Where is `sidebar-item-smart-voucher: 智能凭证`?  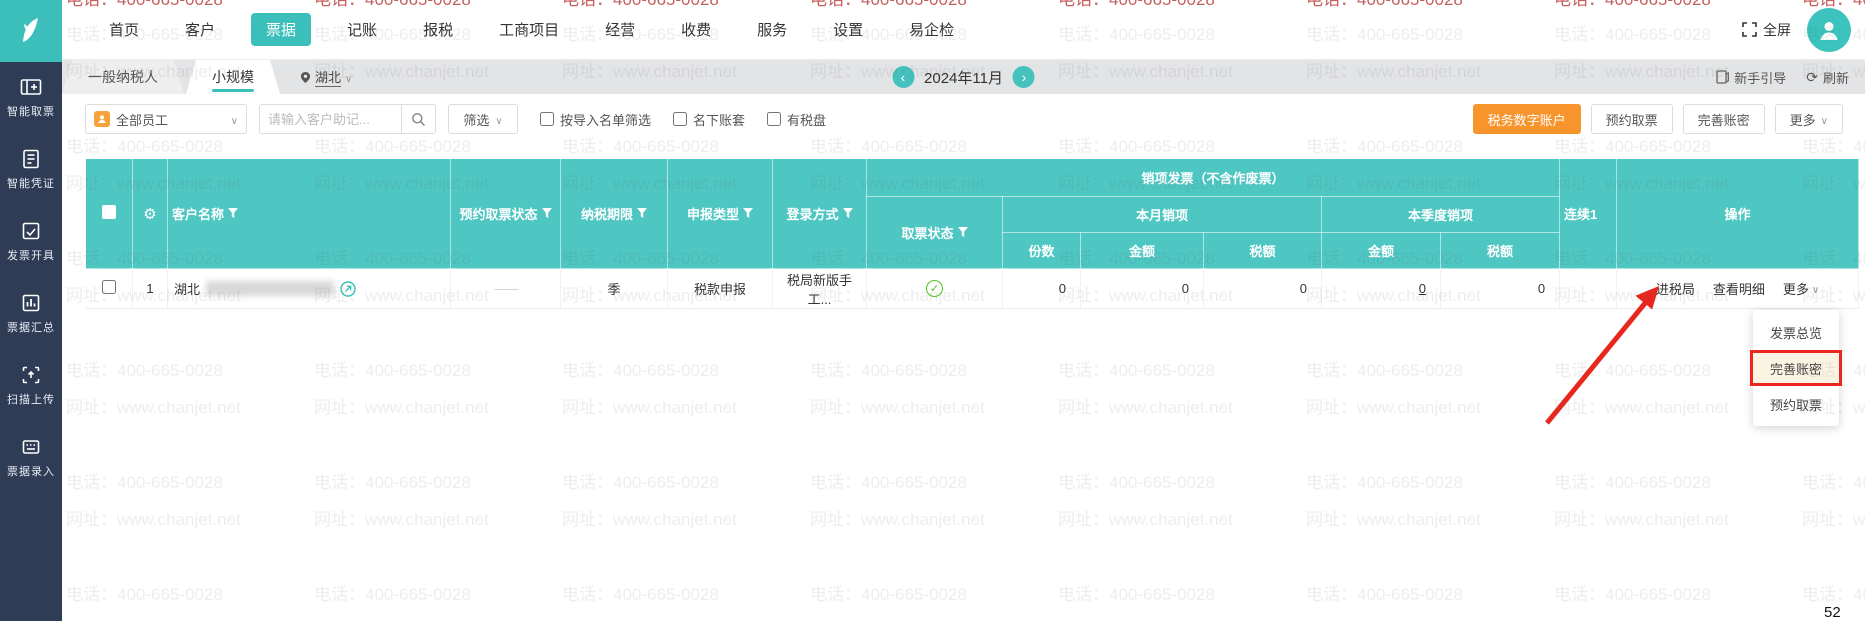
sidebar-item-smart-voucher: 智能凭证 is located at coordinates (31, 170).